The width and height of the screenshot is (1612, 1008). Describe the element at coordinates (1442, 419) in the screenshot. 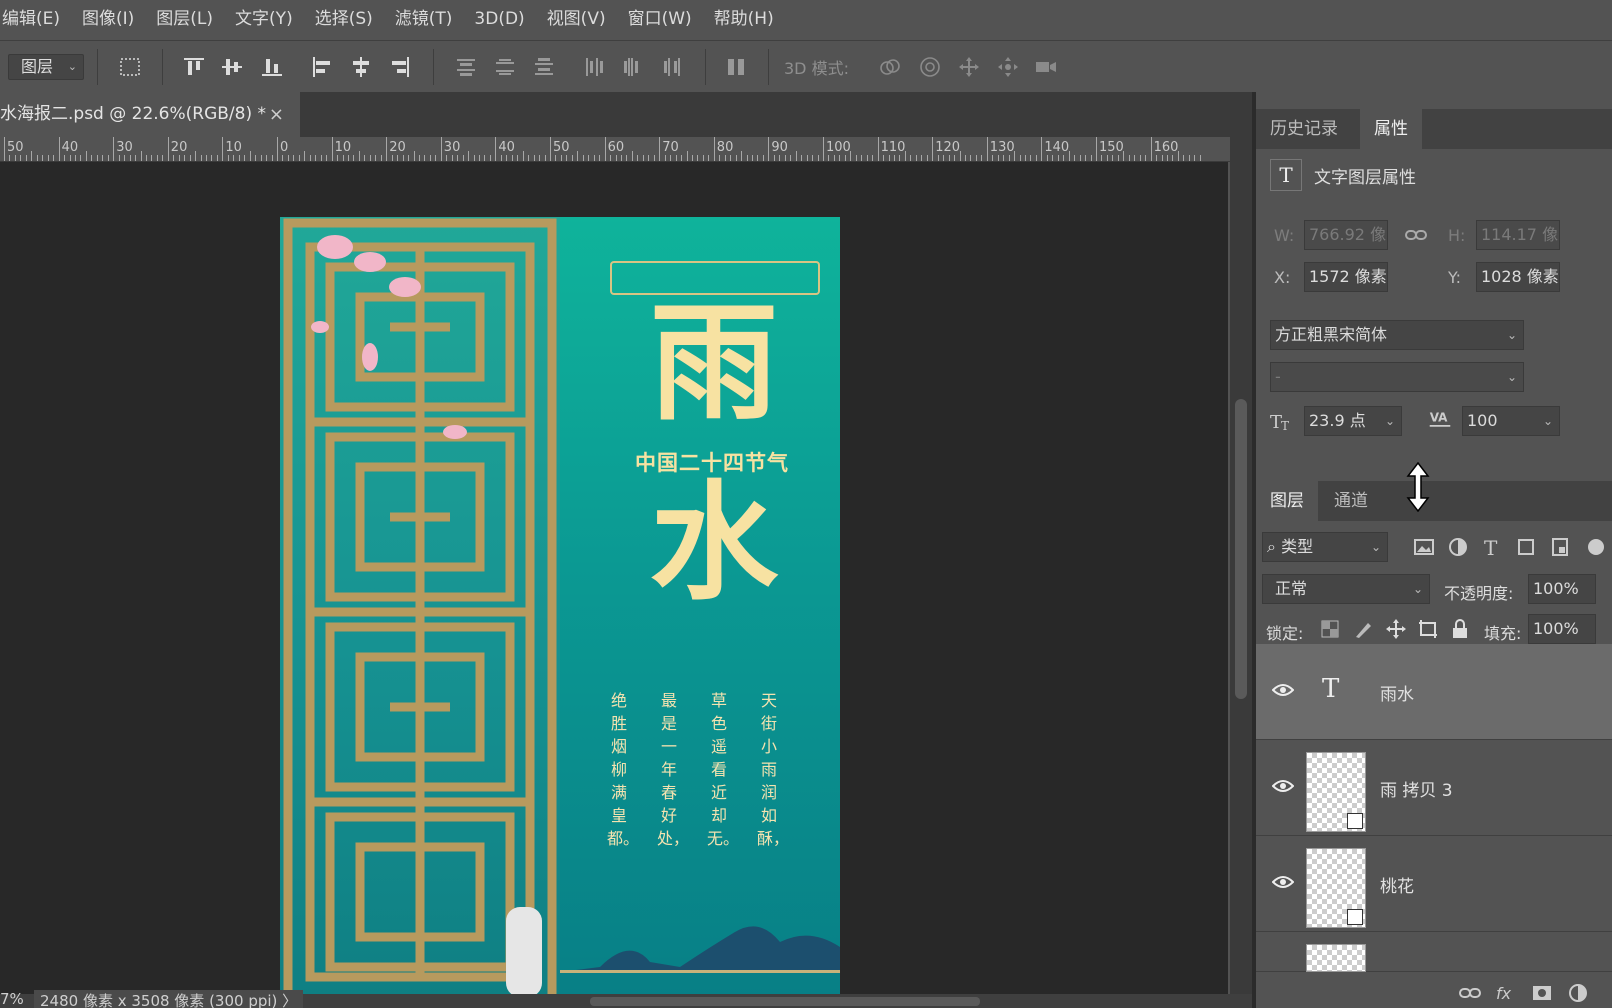

I see `tracking-icon: VA` at that location.